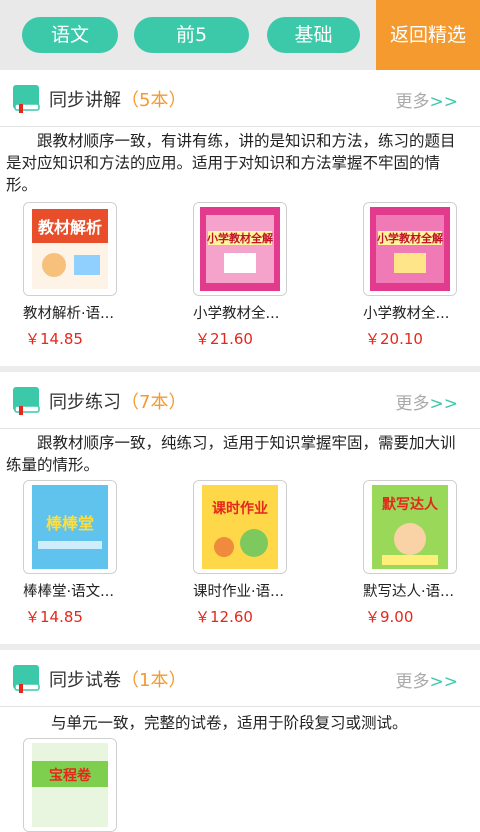 The width and height of the screenshot is (480, 832). I want to click on book-item: 棒棒堂 棒棒堂·语文... ￥14.85, so click(101, 555).